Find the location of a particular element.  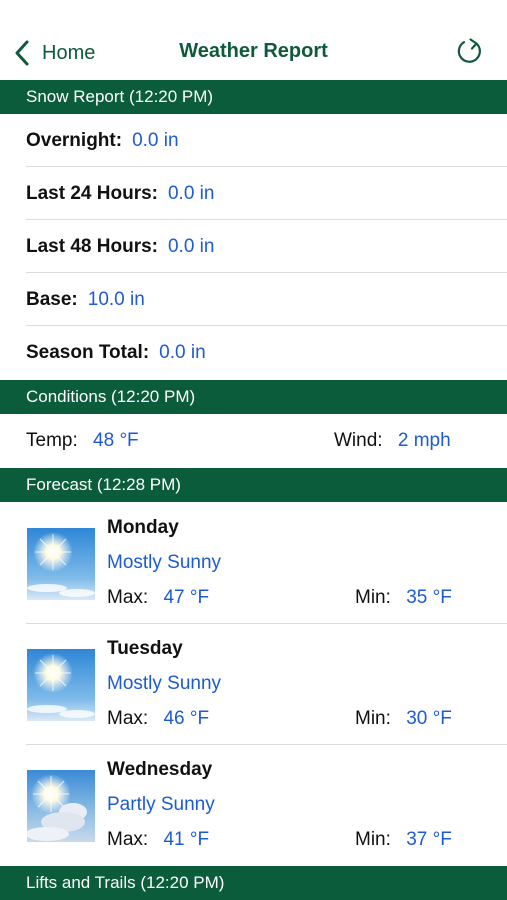

conditions-header: Conditions (12:20 PM) is located at coordinates (253, 397).